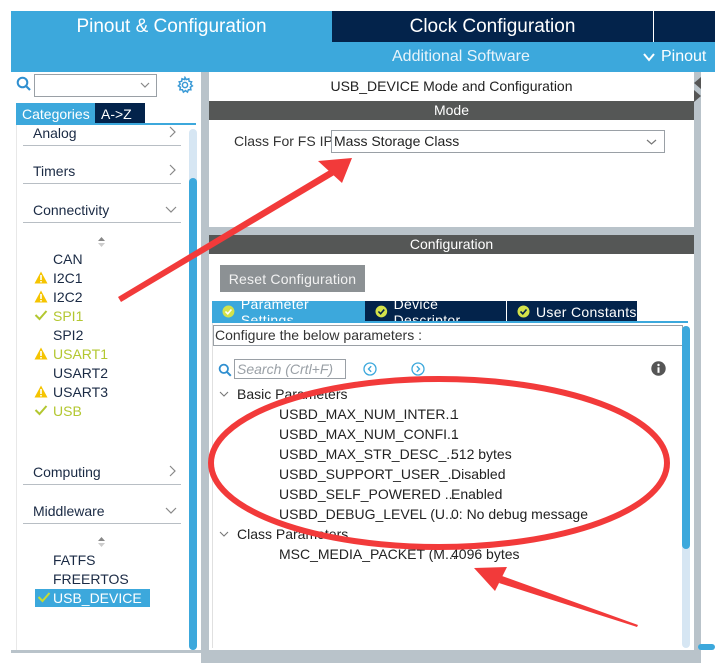 This screenshot has width=715, height=663. Describe the element at coordinates (120, 113) in the screenshot. I see `tab-a-z: A->Z` at that location.